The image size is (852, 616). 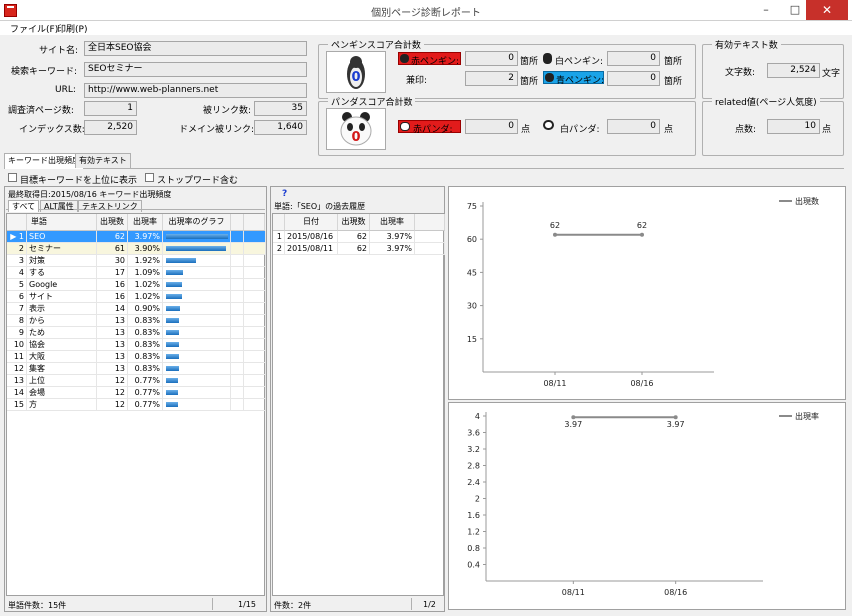 I want to click on row-number: 6, so click(x=17, y=297).